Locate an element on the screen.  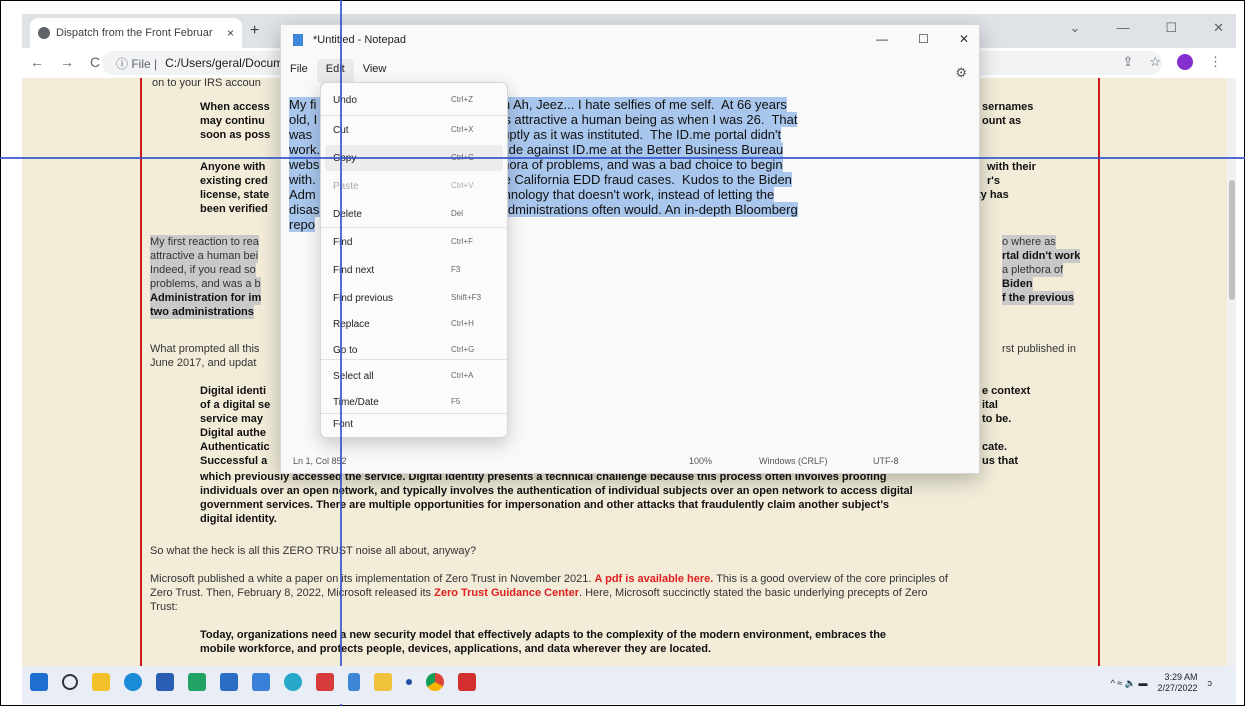
menu-item-shortcut: Ctrl+G is located at coordinates (463, 349).